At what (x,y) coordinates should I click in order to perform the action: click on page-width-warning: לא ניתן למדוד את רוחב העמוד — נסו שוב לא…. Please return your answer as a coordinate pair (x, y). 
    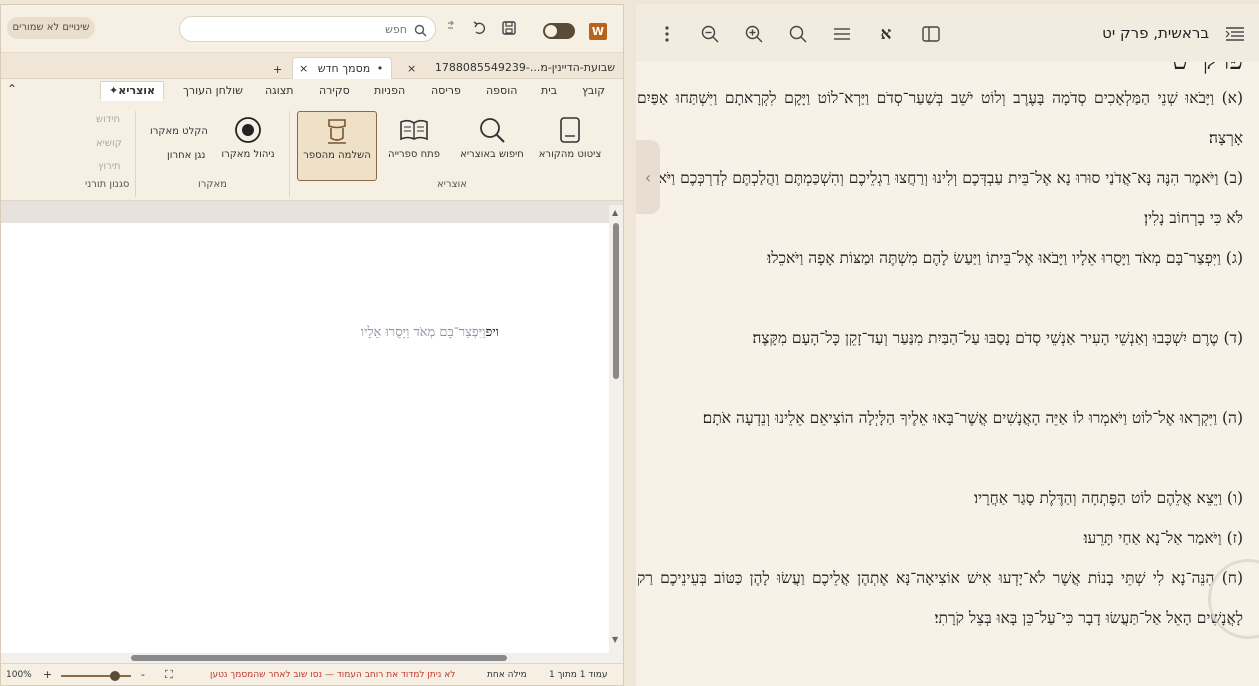
    Looking at the image, I should click on (333, 675).